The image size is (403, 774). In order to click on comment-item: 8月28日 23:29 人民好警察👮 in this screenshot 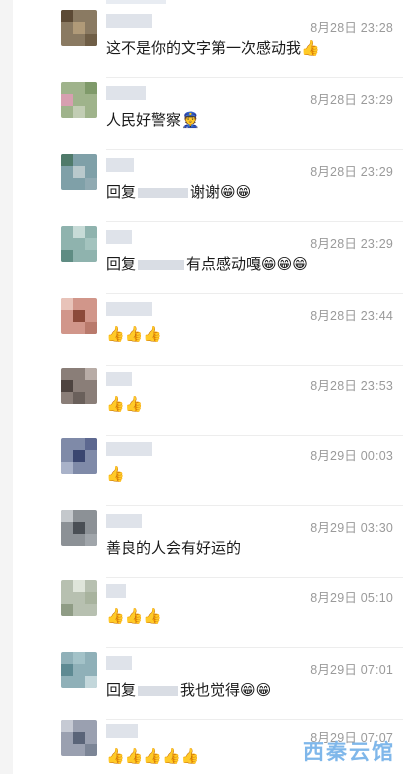, I will do `click(208, 114)`.